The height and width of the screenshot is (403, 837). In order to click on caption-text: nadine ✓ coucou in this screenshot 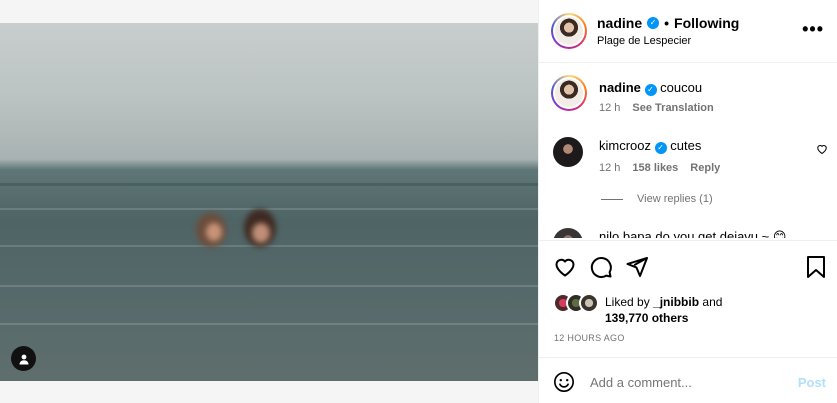, I will do `click(650, 88)`.